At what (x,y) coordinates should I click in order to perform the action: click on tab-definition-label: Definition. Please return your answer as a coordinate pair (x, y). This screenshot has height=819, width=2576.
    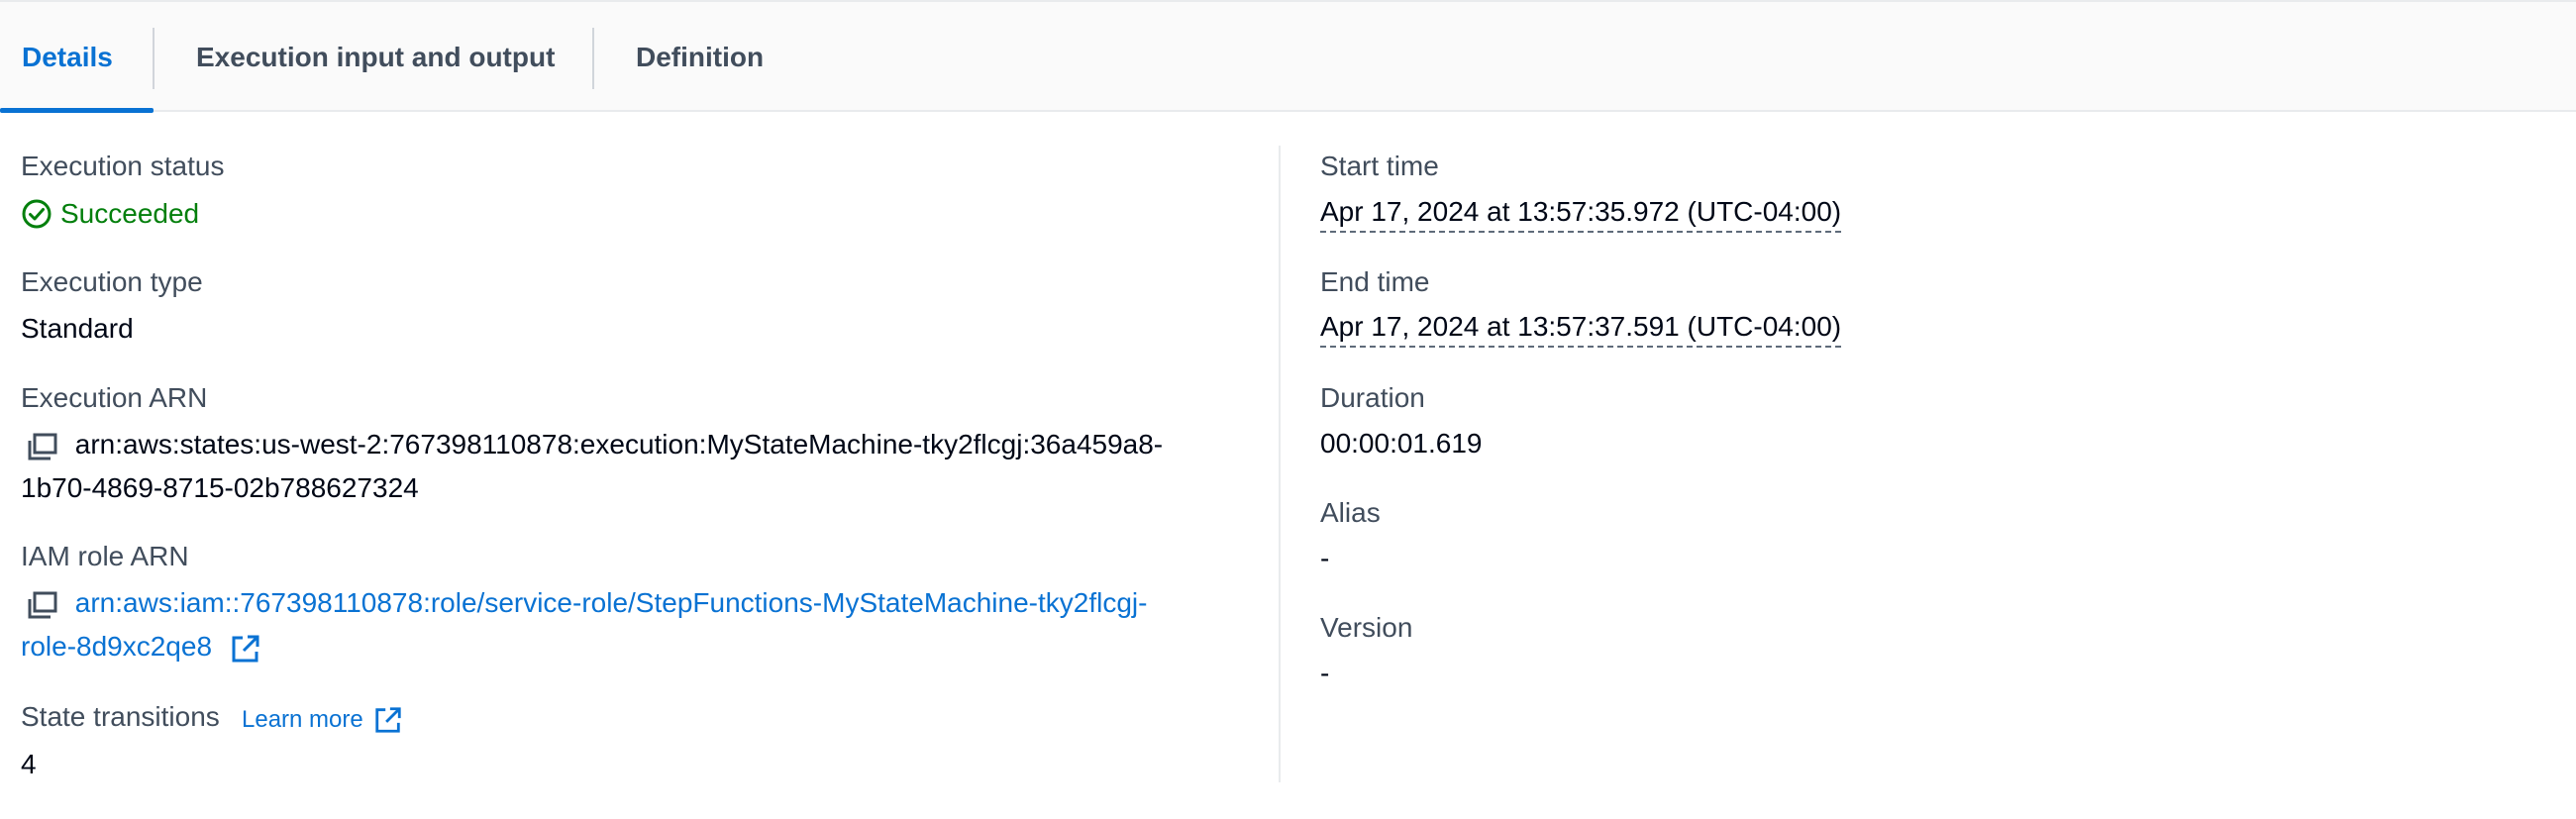
    Looking at the image, I should click on (700, 56).